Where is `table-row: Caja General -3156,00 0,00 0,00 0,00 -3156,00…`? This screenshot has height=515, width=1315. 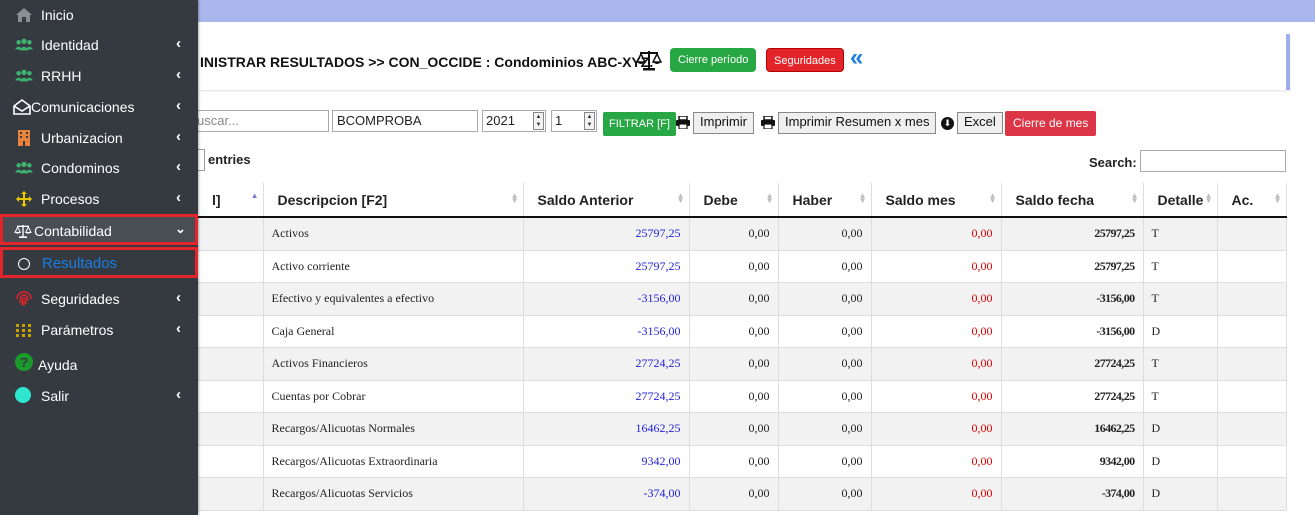
table-row: Caja General -3156,00 0,00 0,00 0,00 -3156,00… is located at coordinates (742, 331).